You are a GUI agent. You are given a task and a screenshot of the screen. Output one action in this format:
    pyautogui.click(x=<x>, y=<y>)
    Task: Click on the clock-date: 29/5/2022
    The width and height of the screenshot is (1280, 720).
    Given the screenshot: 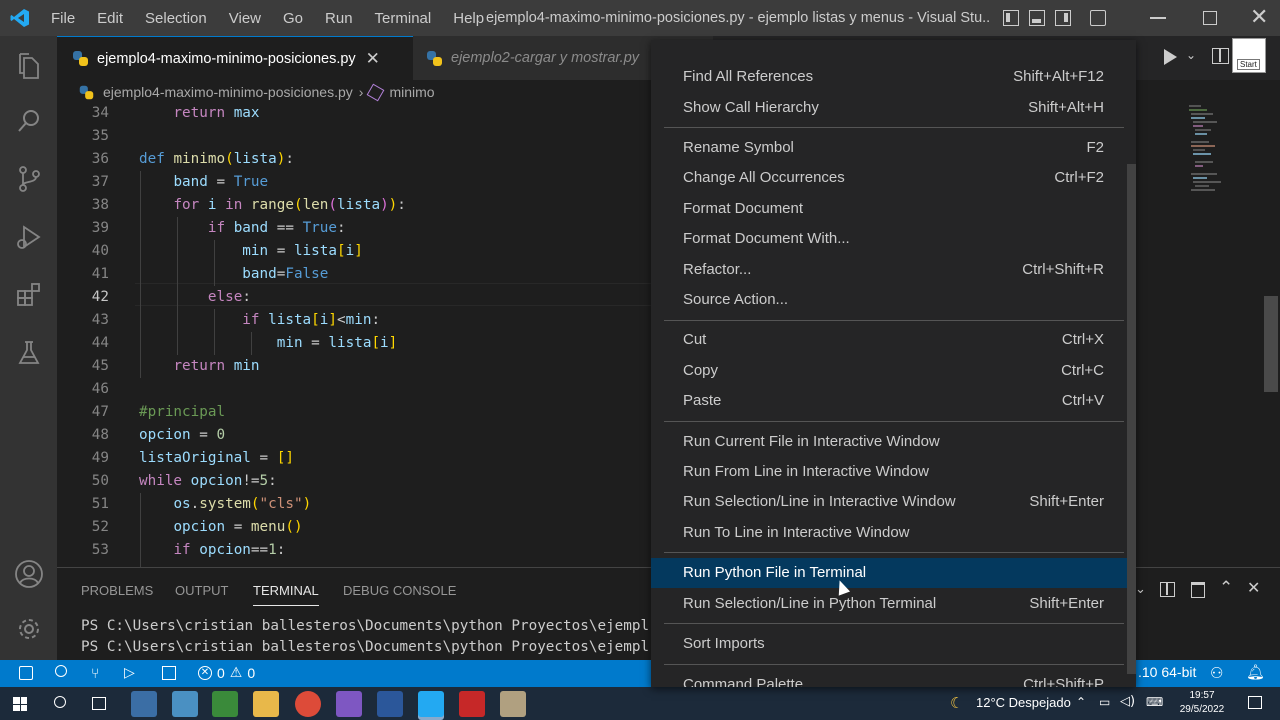 What is the action you would take?
    pyautogui.click(x=1202, y=709)
    